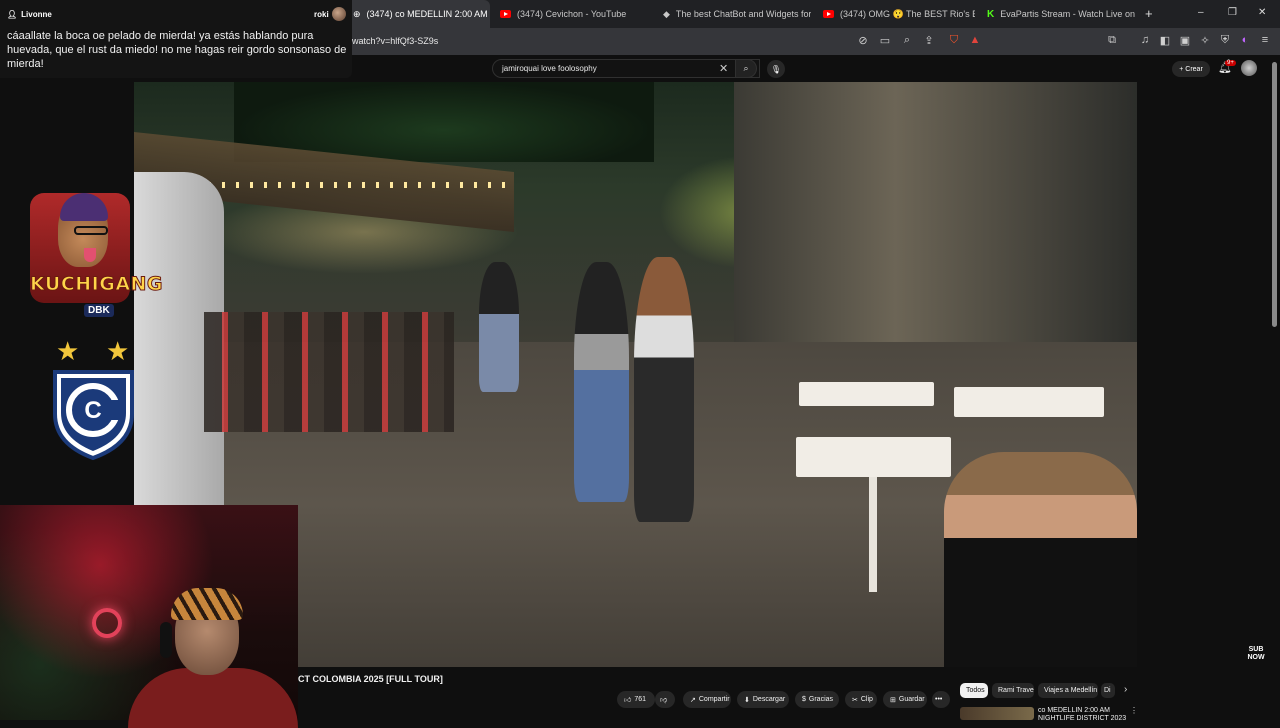 The height and width of the screenshot is (728, 1280). I want to click on search-icon: ⌕, so click(746, 68).